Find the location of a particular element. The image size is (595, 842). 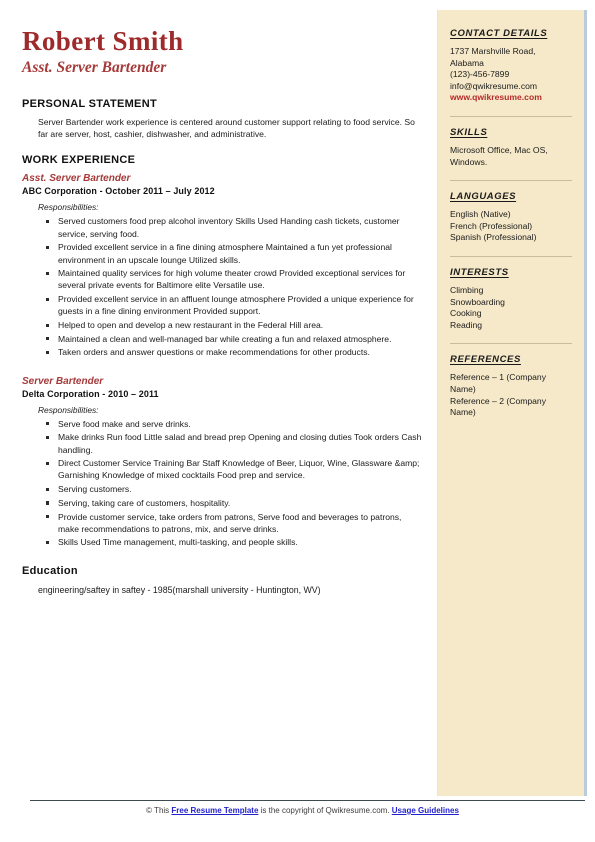

section-heading-work-experience: WORK EXPERIENCE is located at coordinates (79, 160).